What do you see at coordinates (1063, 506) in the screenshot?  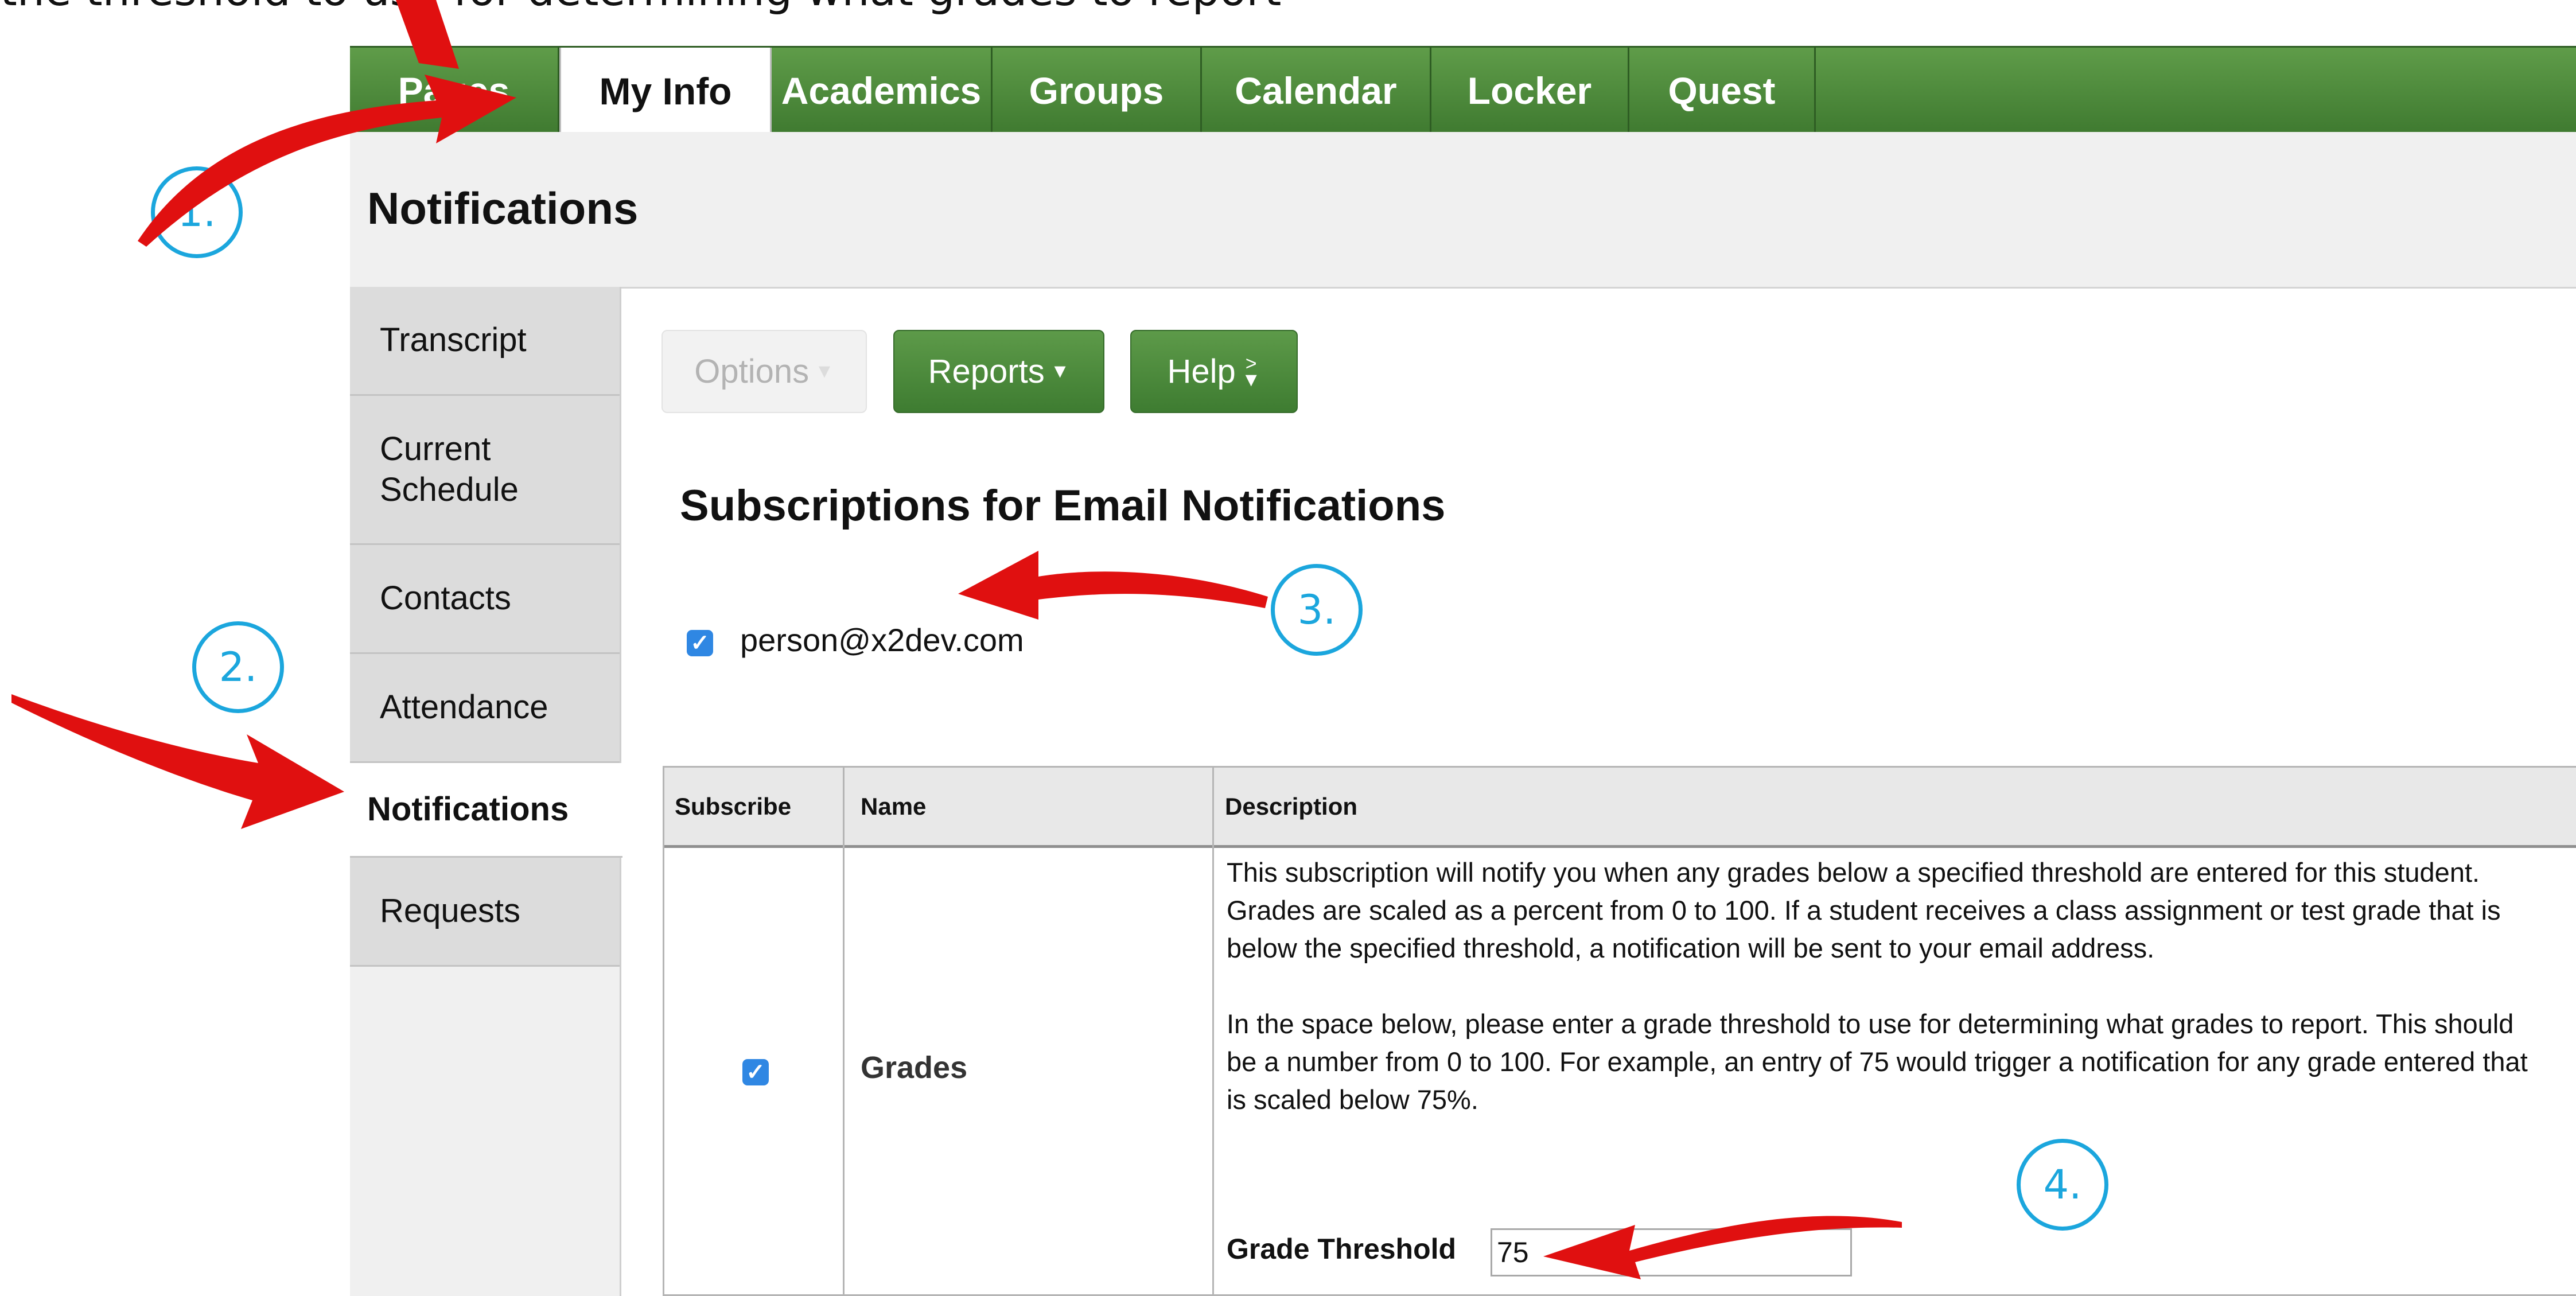 I see `section-title: Subscriptions for Email Notifications` at bounding box center [1063, 506].